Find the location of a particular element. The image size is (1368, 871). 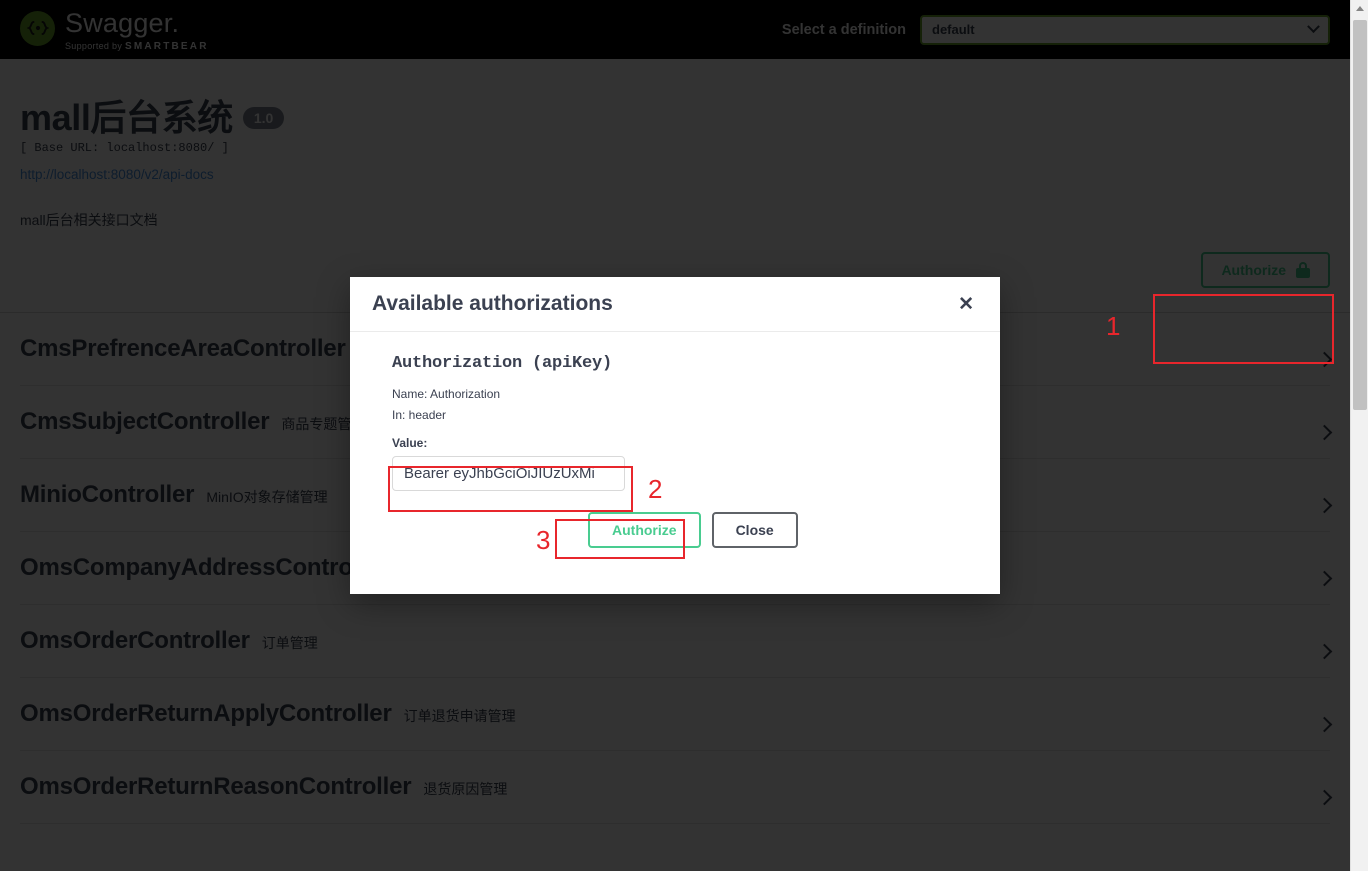

value-label: Value: is located at coordinates (410, 443).